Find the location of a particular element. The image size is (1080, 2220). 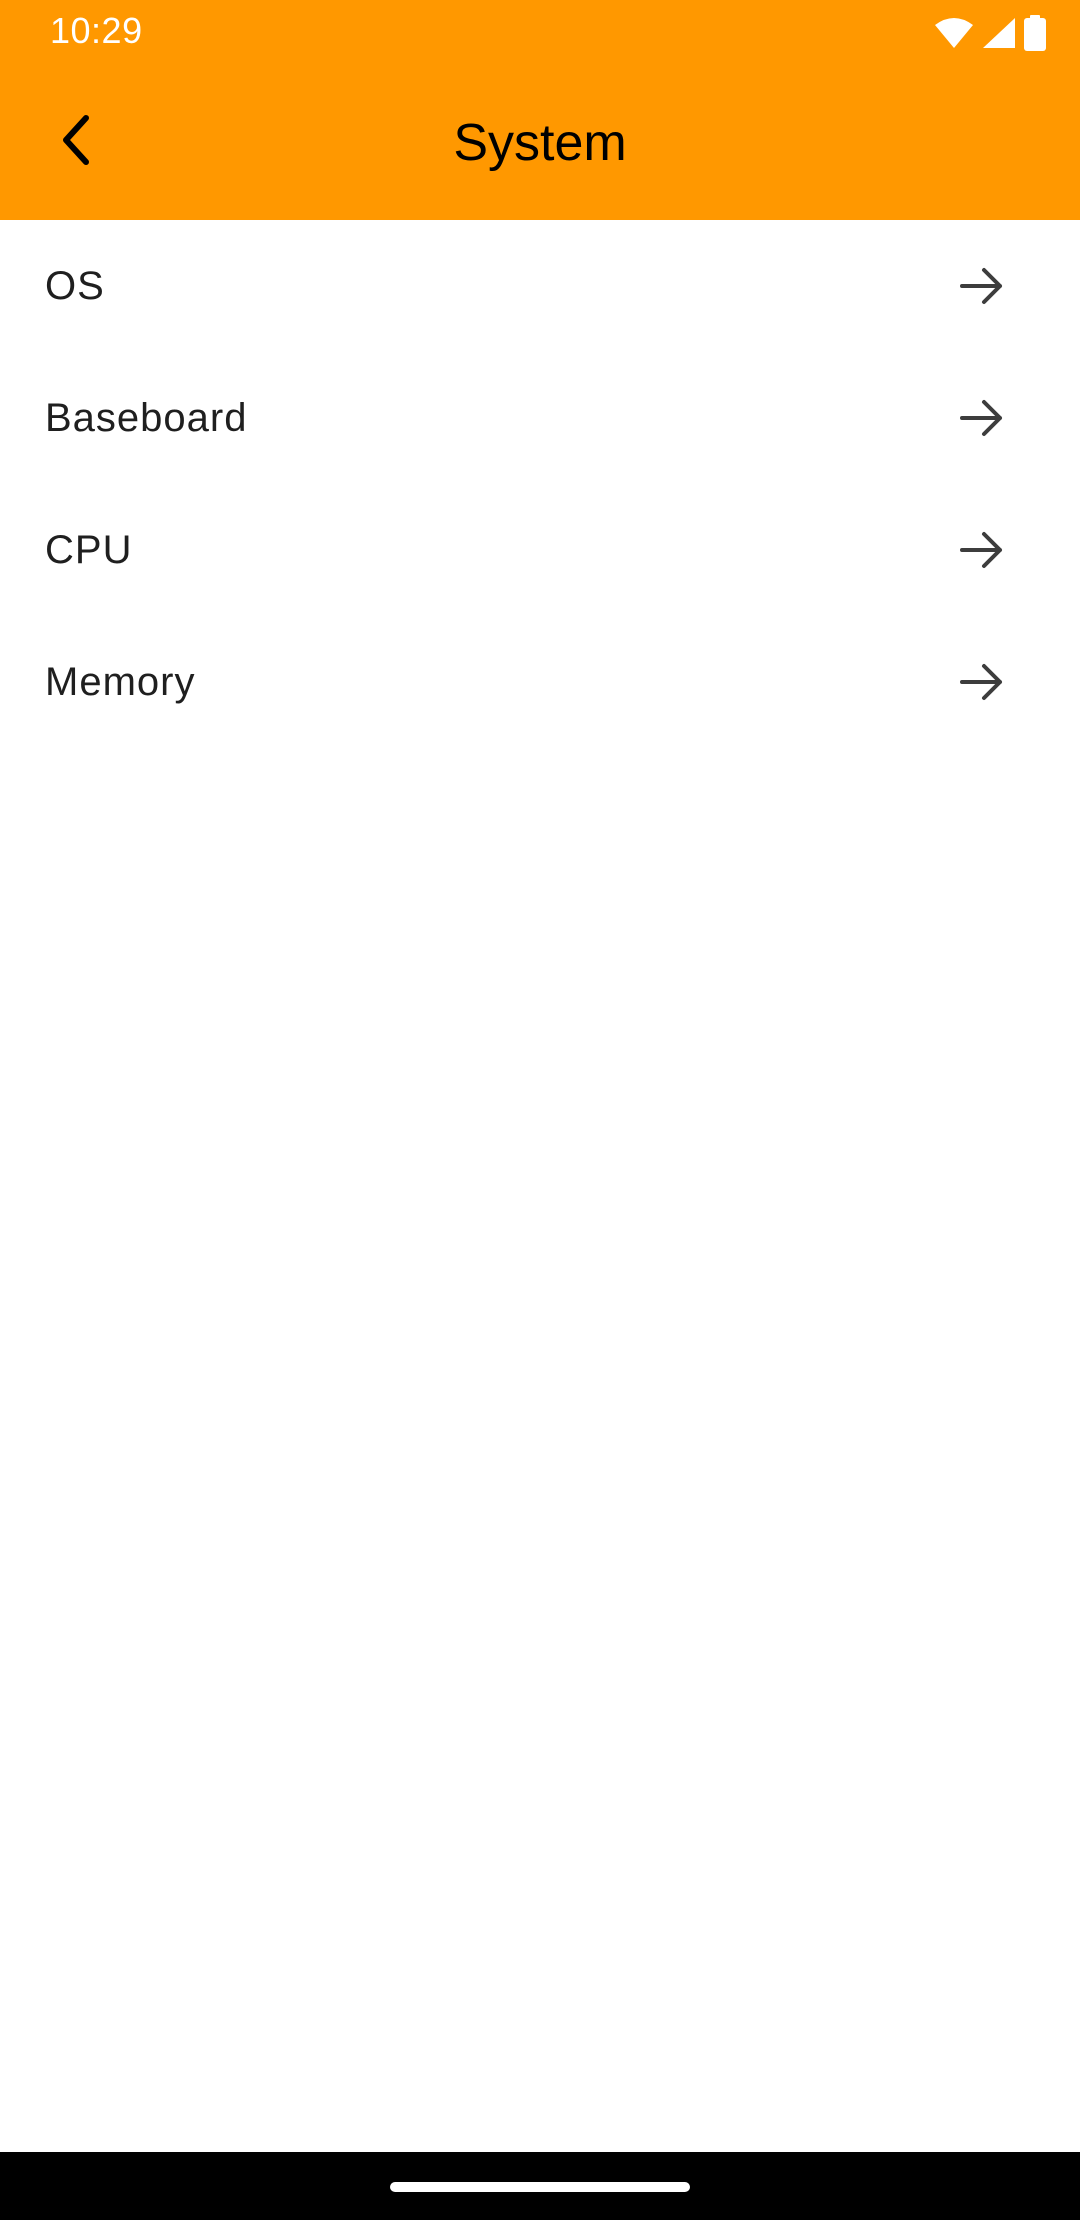

list-item-label: CPU is located at coordinates (89, 549).